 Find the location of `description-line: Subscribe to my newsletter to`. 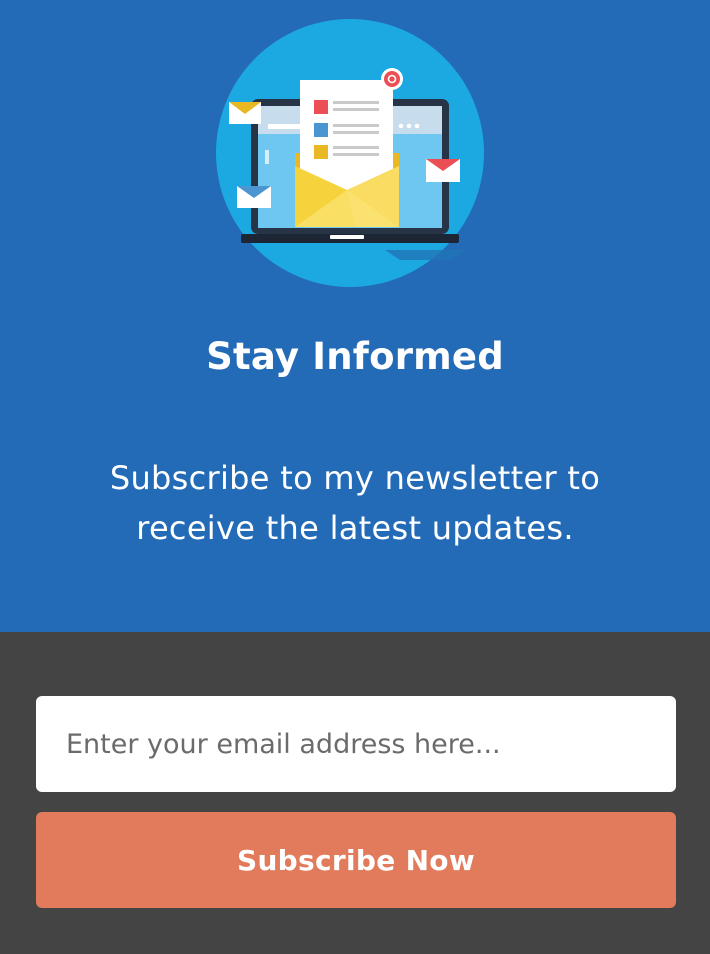

description-line: Subscribe to my newsletter to is located at coordinates (355, 478).